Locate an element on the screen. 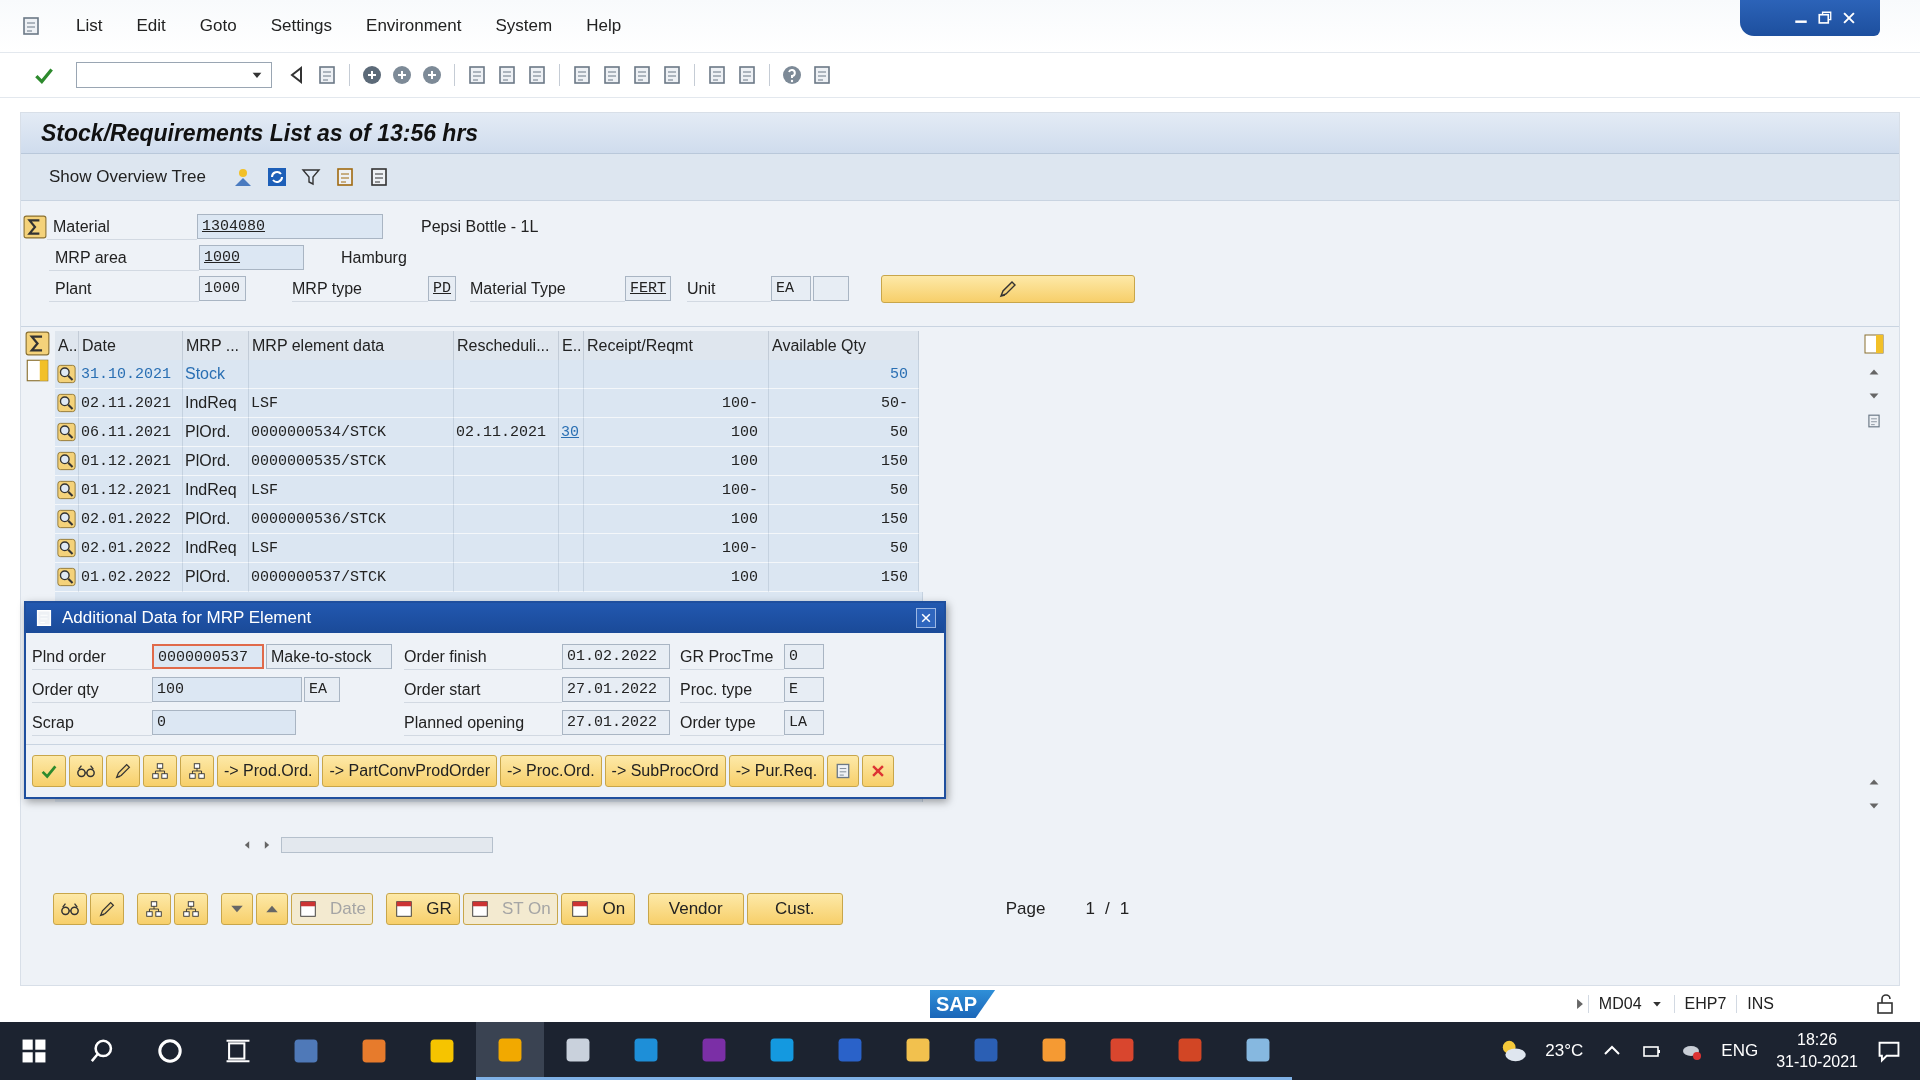 The image size is (1920, 1080). mrp-area-field: 1000 is located at coordinates (251, 257).